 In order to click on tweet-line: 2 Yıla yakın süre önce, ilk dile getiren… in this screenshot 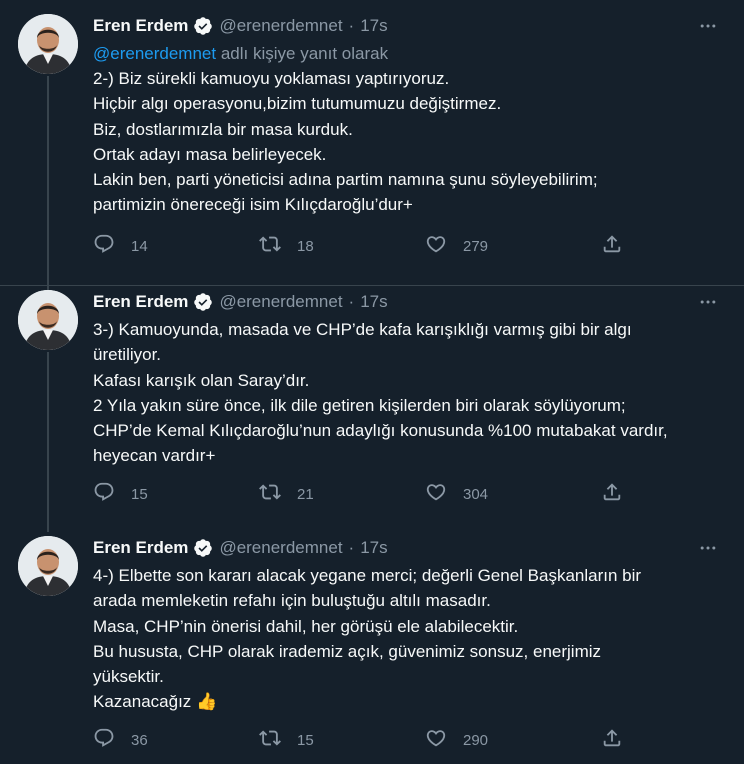, I will do `click(359, 405)`.